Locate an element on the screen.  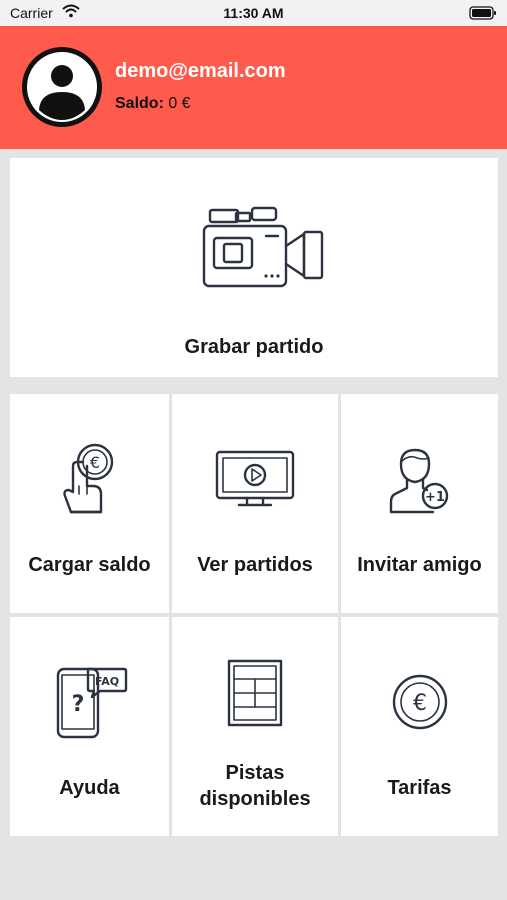
court-icon is located at coordinates (255, 693).